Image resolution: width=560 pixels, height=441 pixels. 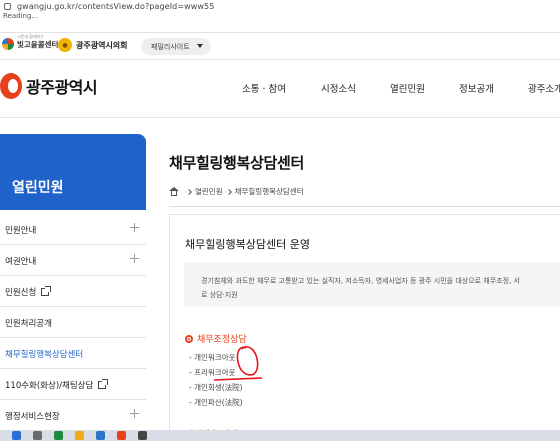 I want to click on sidebar-item-civil-application: 민원신청, so click(x=73, y=291).